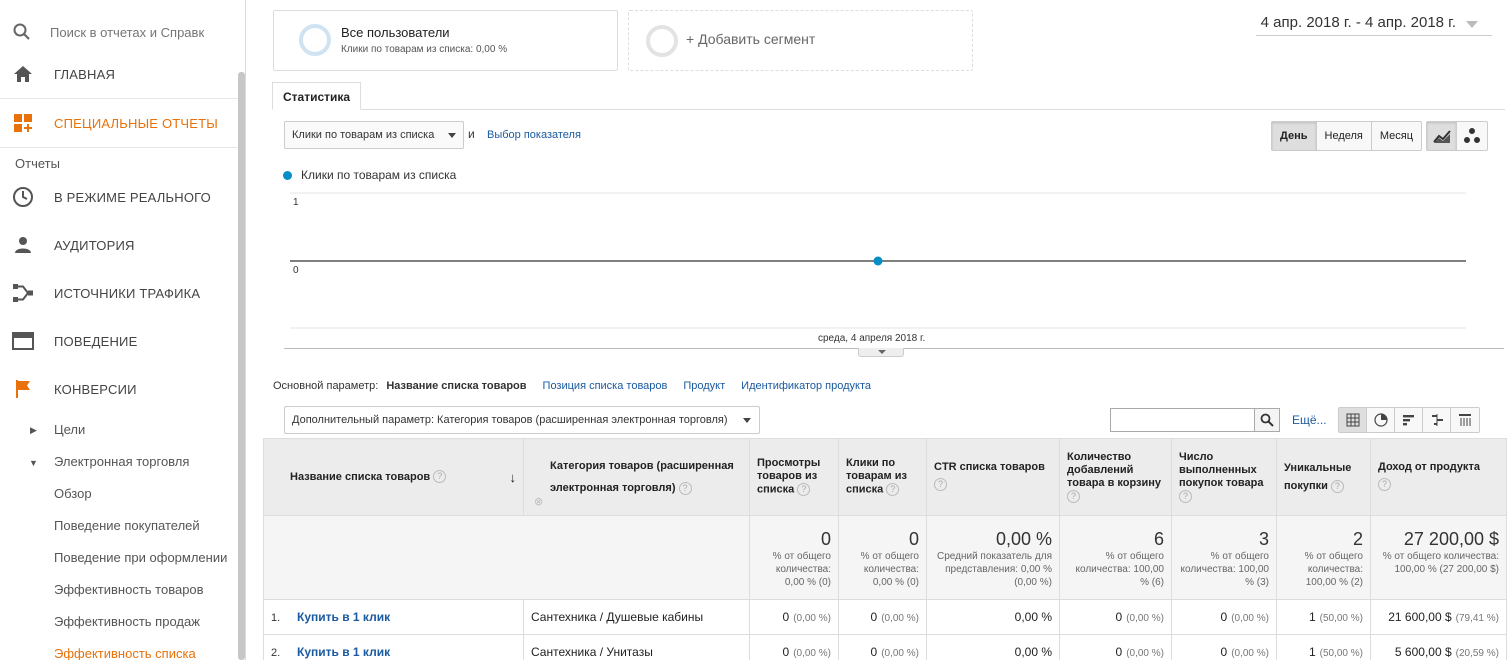 The image size is (1510, 660). I want to click on pie-chart-icon, so click(1381, 420).